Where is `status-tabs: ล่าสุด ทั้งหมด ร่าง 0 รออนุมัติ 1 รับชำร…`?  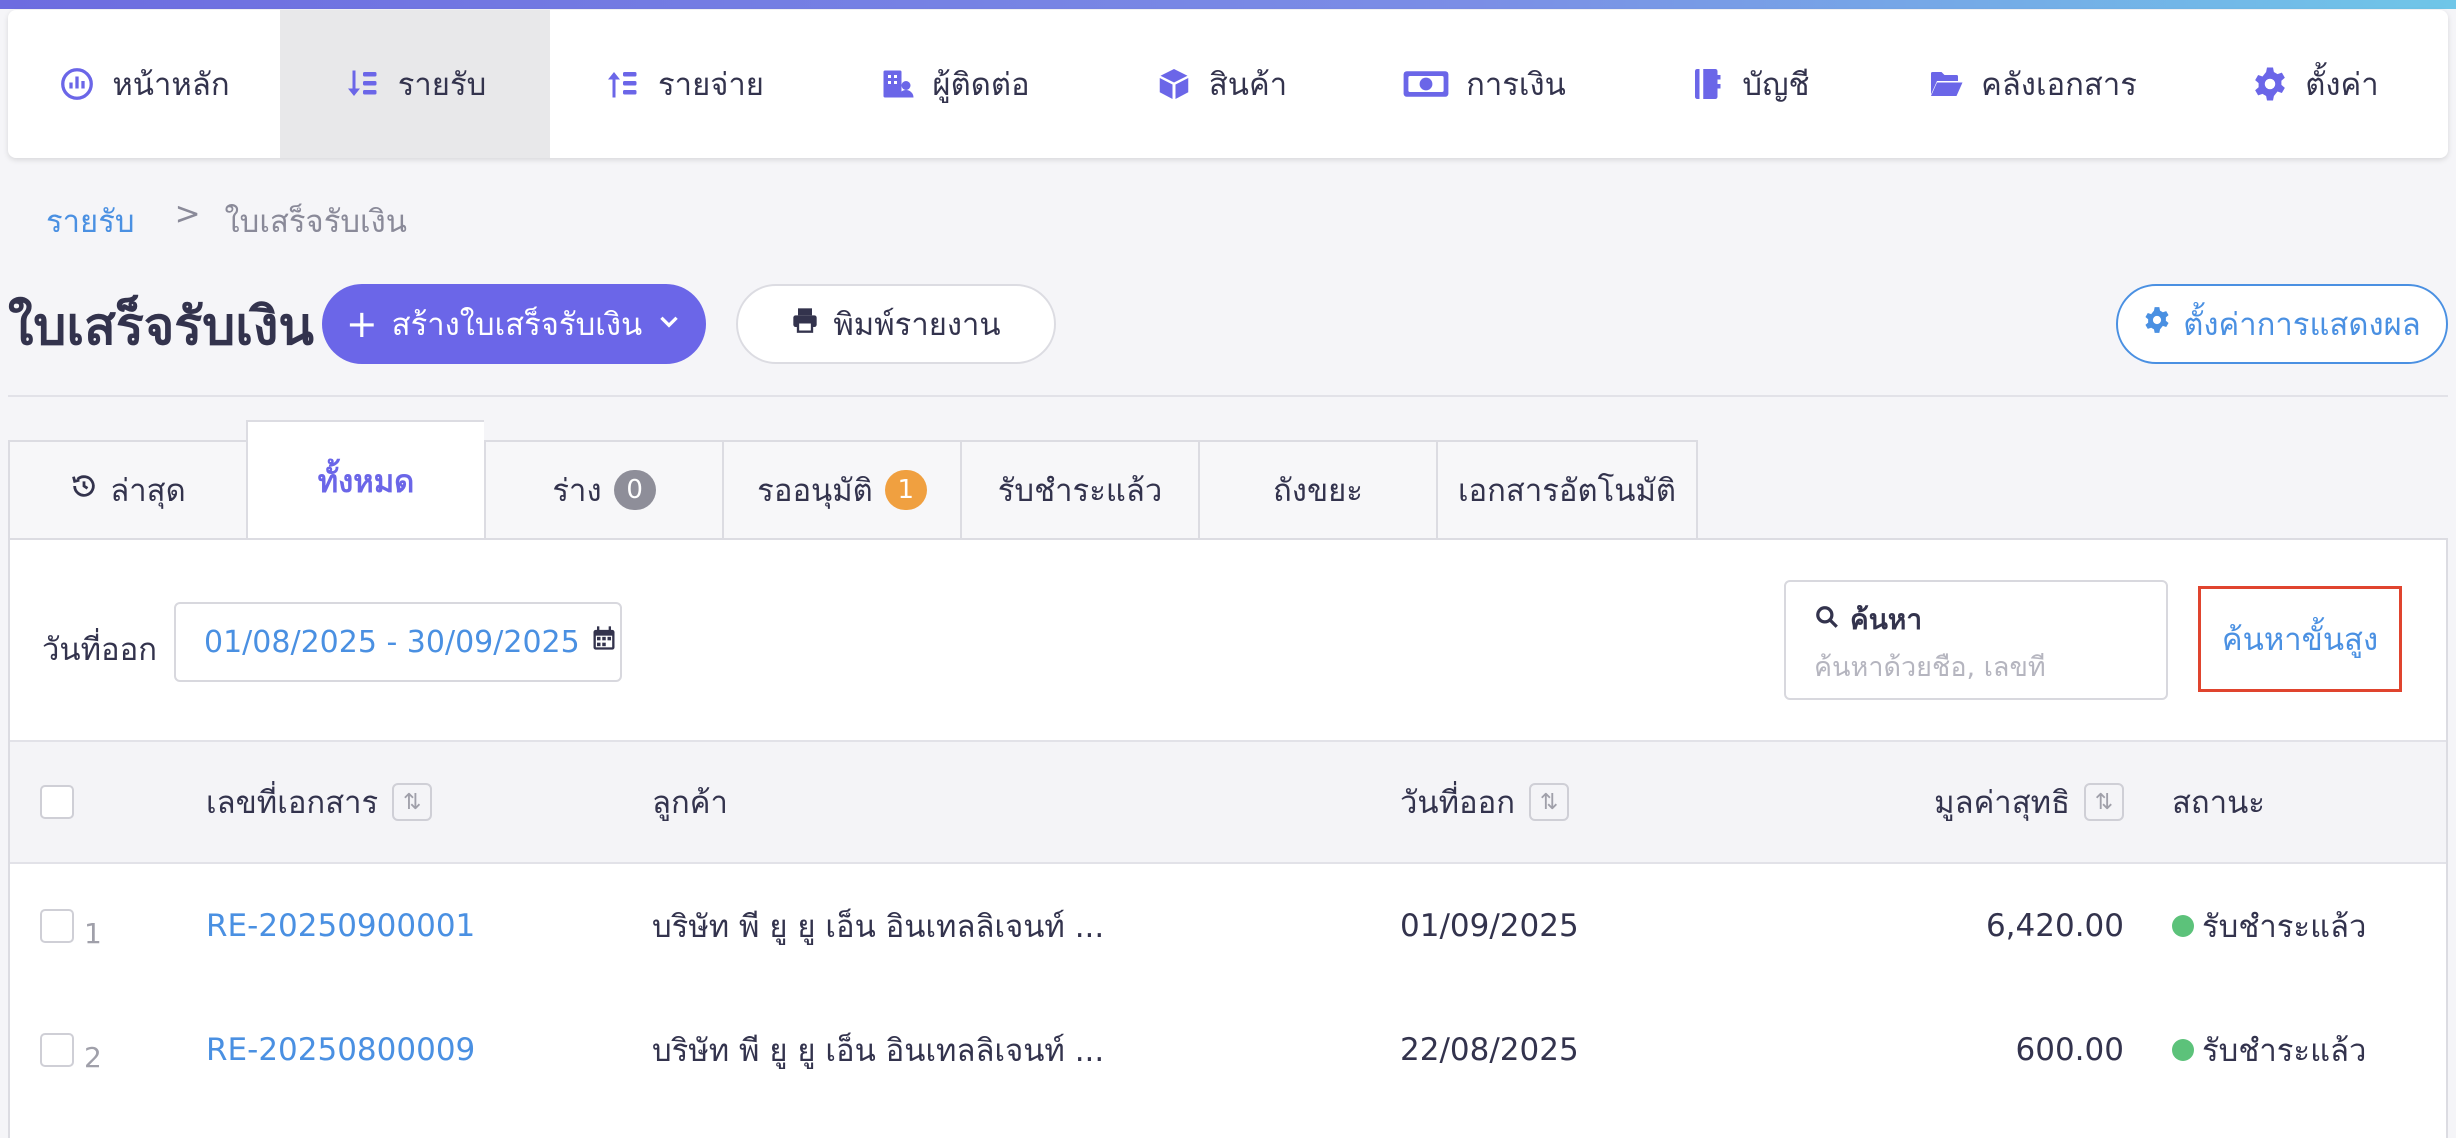 status-tabs: ล่าสุด ทั้งหมด ร่าง 0 รออนุมัติ 1 รับชำร… is located at coordinates (853, 480).